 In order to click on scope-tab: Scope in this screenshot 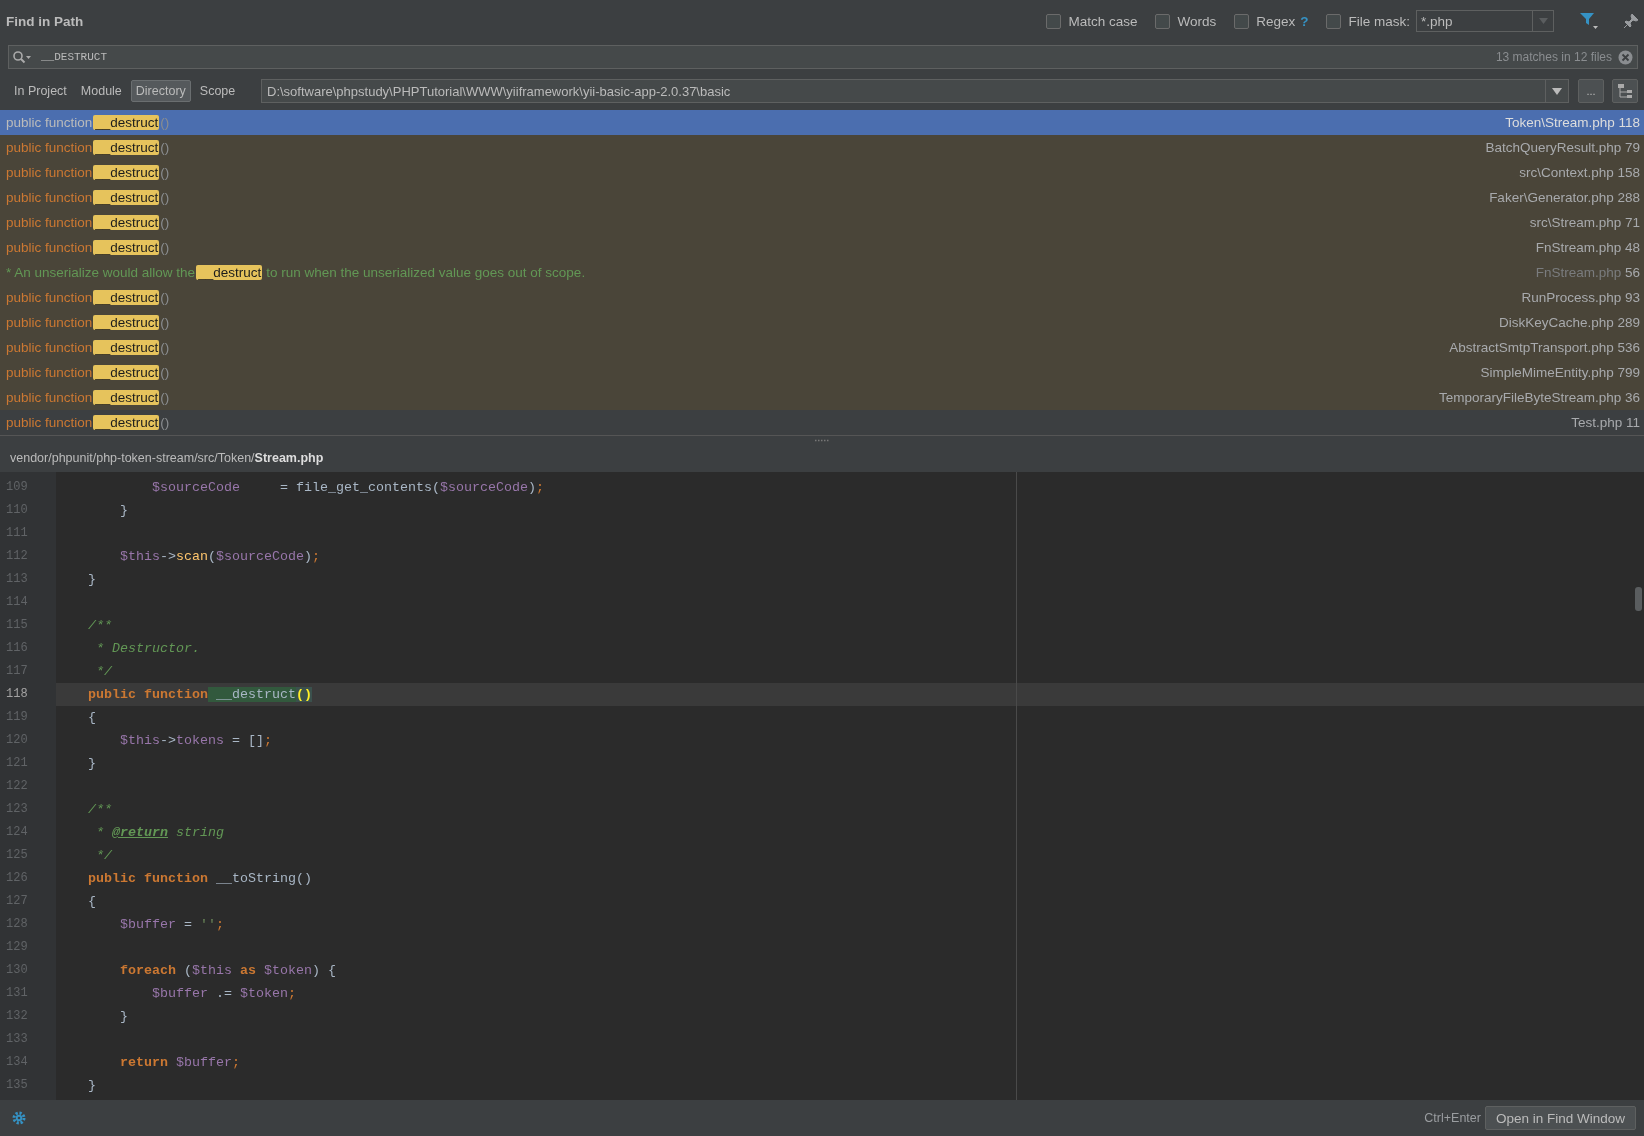, I will do `click(217, 91)`.